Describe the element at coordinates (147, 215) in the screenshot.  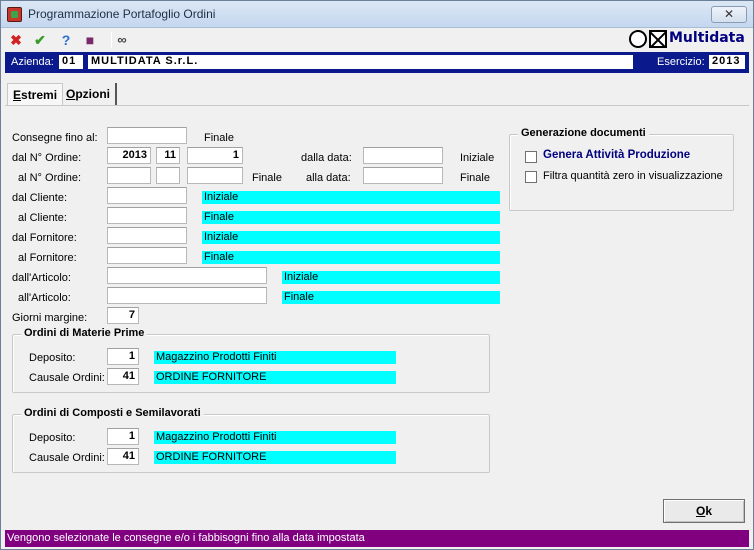
I see `al-cliente-field` at that location.